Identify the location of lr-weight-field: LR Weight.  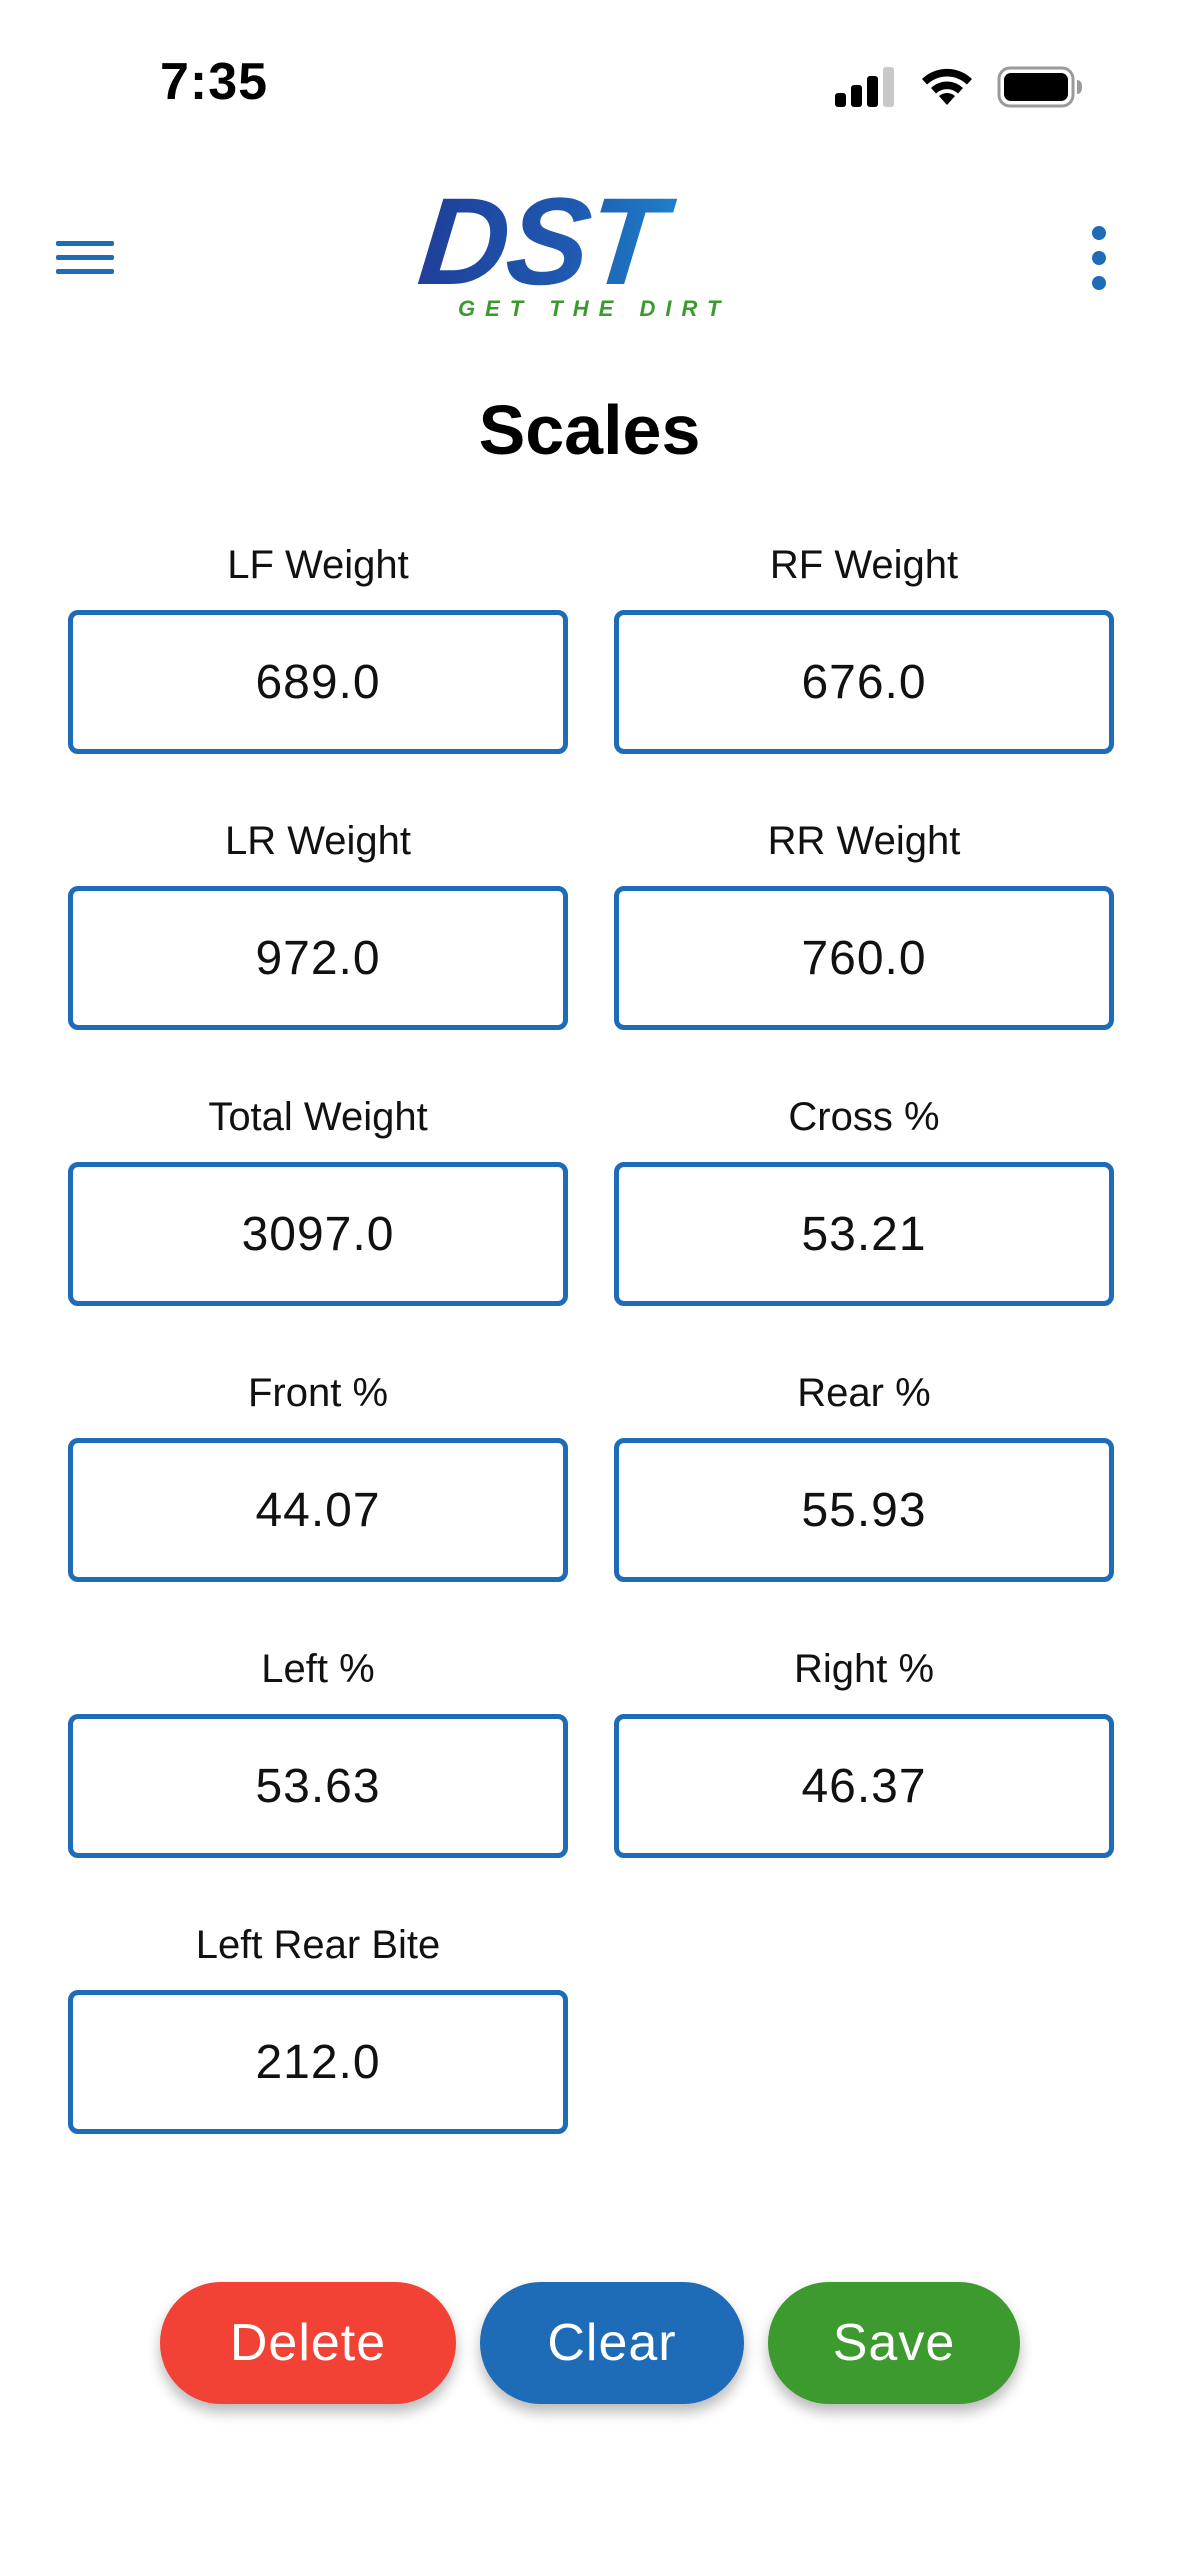
(318, 923).